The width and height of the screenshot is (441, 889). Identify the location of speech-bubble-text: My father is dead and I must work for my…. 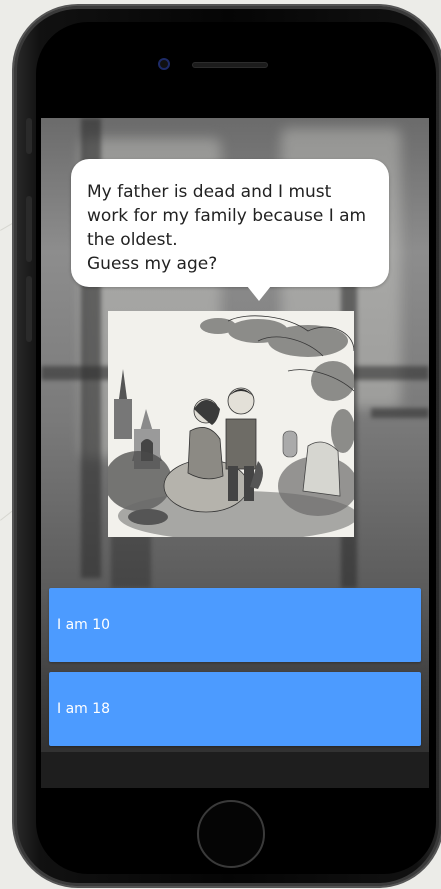
(227, 228).